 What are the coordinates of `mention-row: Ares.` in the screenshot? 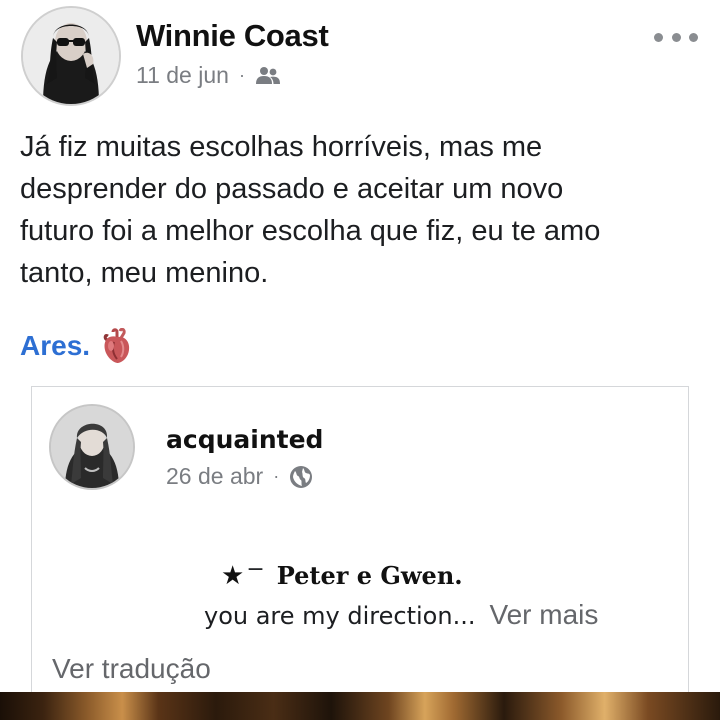 It's located at (76, 346).